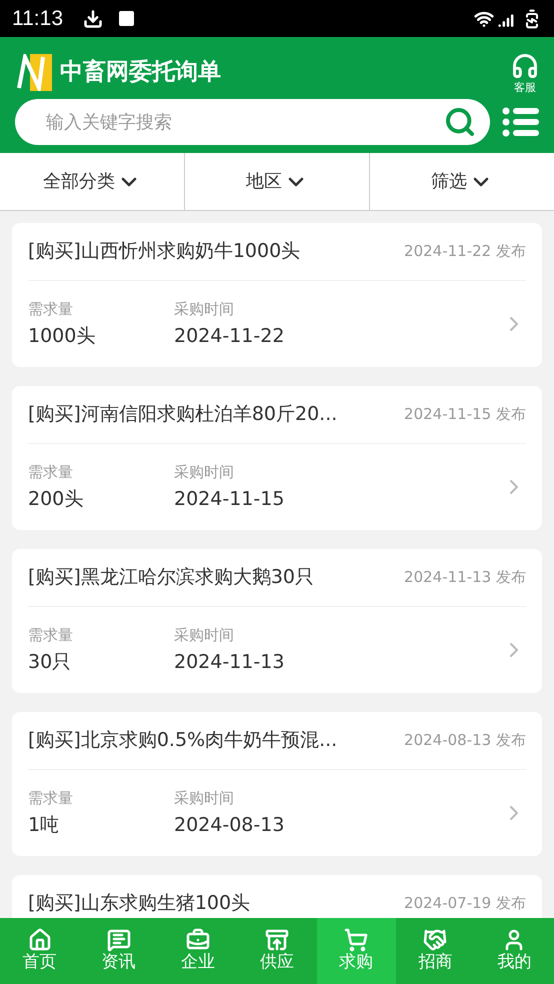 Image resolution: width=554 pixels, height=984 pixels. I want to click on headphones-icon, so click(525, 66).